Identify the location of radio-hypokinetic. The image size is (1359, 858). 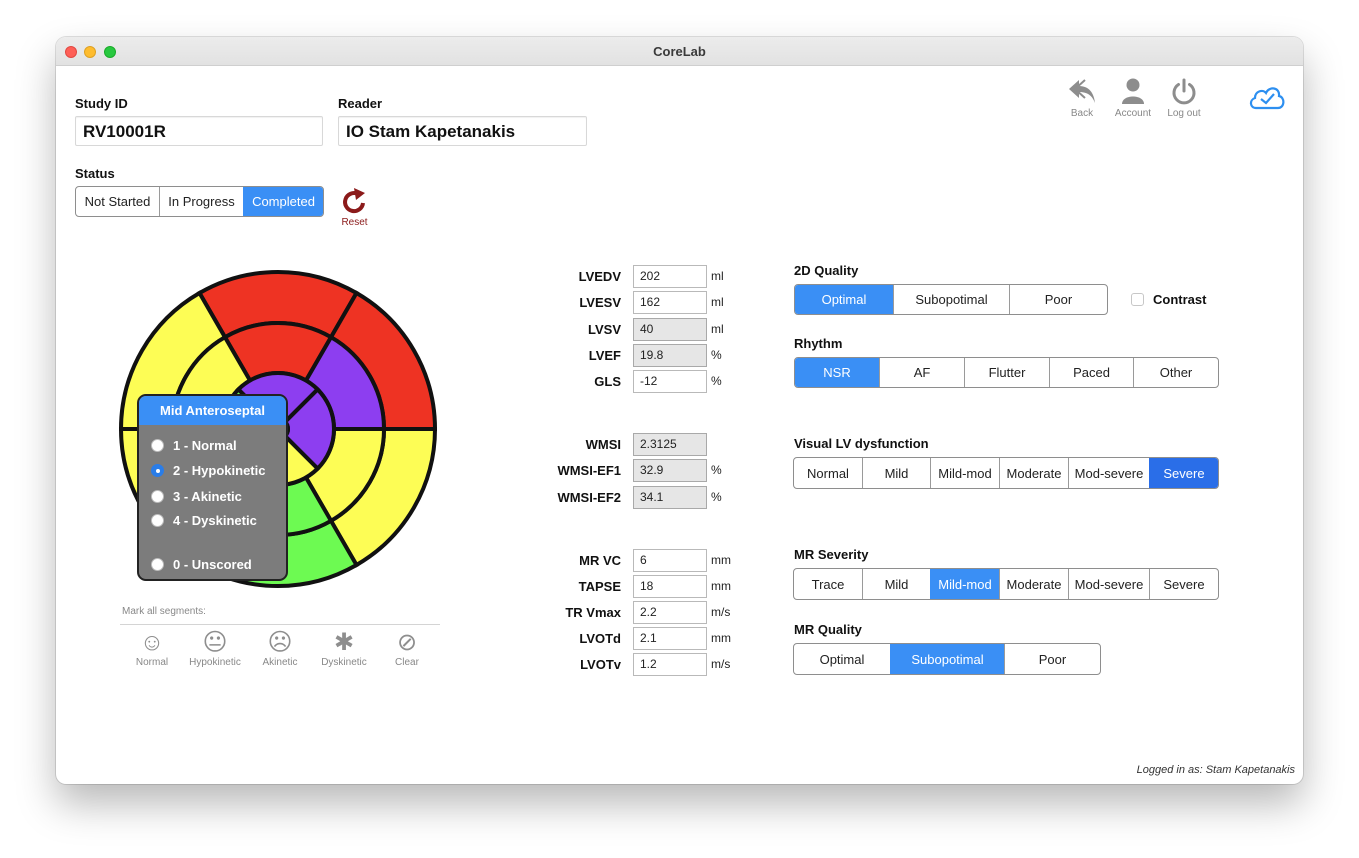
(157, 470).